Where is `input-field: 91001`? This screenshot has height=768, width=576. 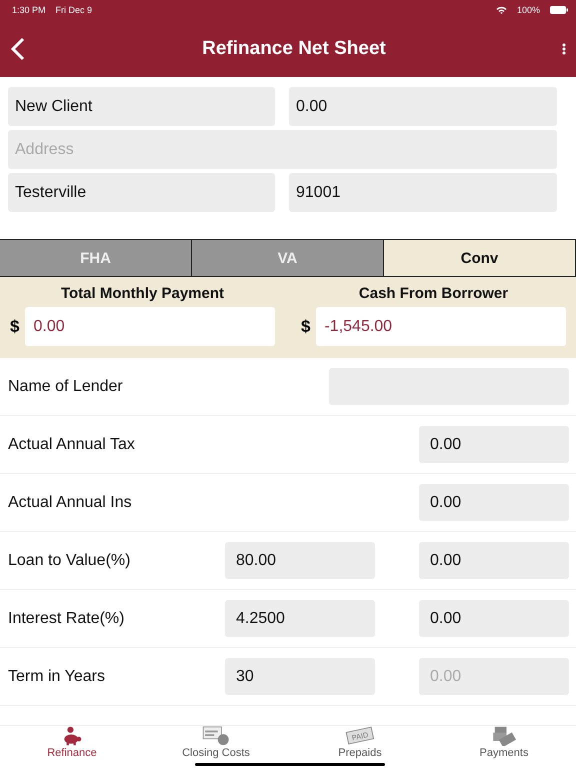
input-field: 91001 is located at coordinates (423, 192).